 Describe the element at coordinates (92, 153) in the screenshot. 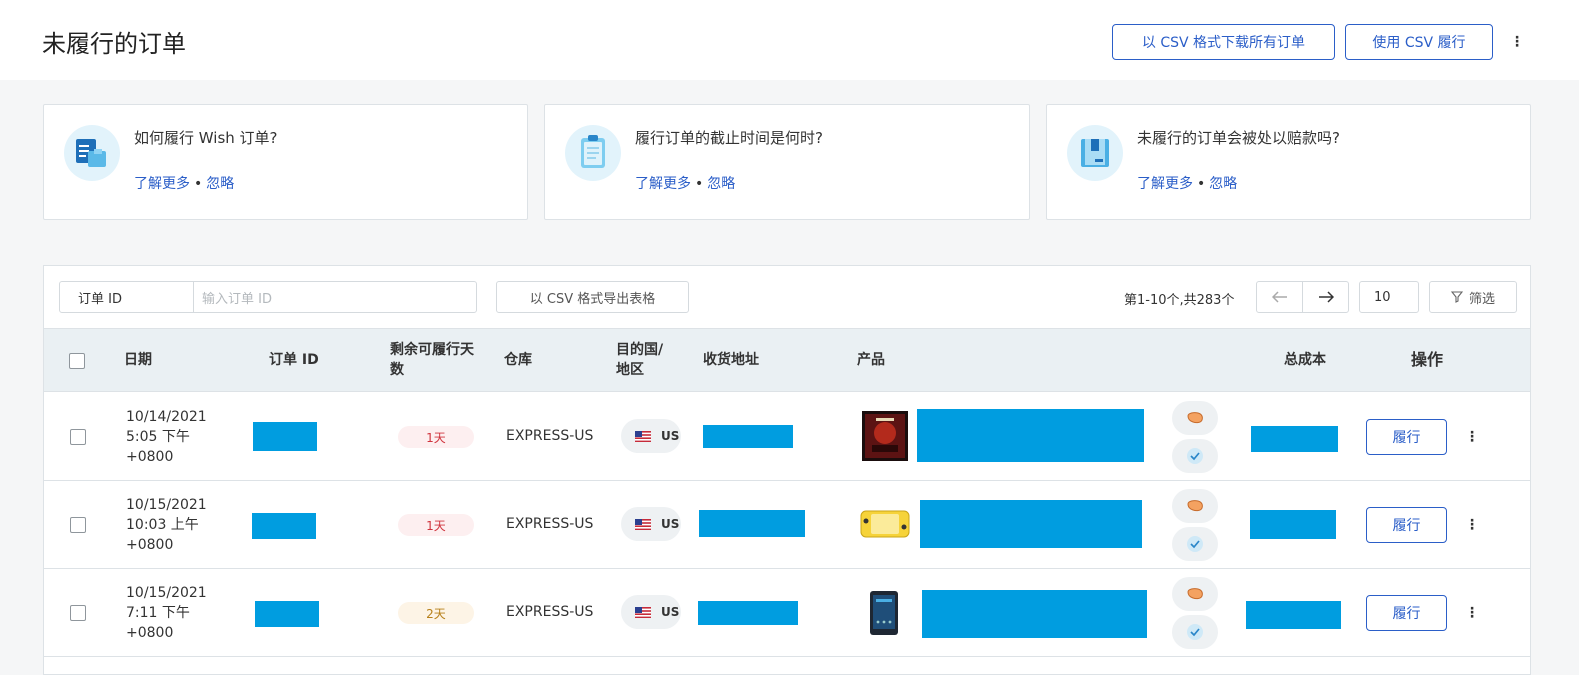

I see `order-documents-icon` at that location.